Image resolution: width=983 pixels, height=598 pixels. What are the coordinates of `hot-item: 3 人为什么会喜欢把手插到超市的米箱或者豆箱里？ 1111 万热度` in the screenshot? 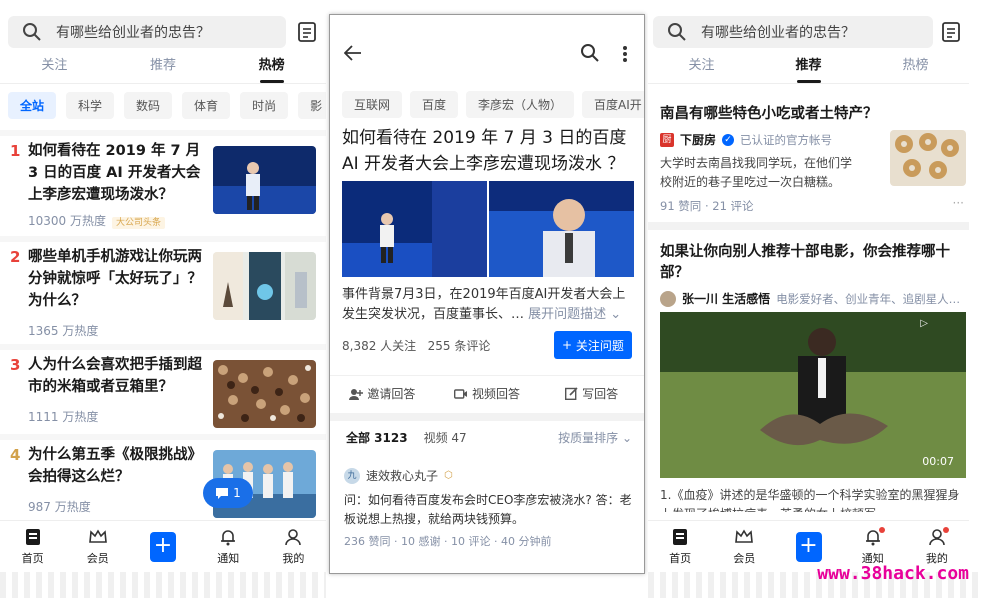 It's located at (163, 389).